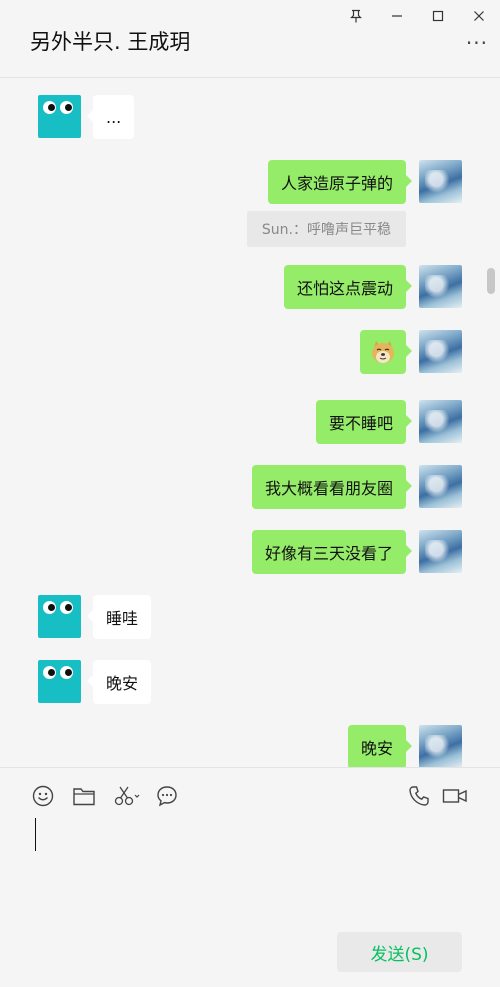 This screenshot has height=987, width=500. Describe the element at coordinates (250, 617) in the screenshot. I see `message-row: 睡哇` at that location.